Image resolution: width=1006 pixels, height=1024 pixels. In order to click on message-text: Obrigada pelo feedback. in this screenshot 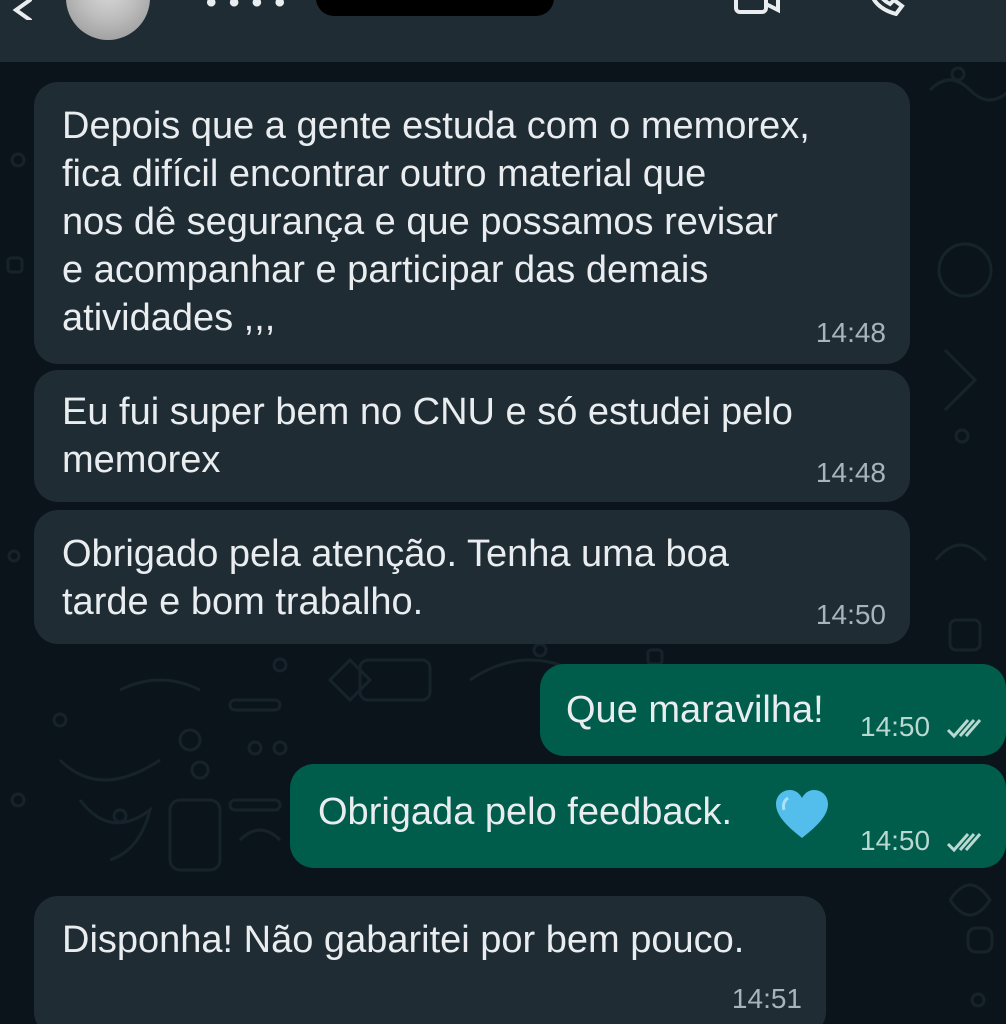, I will do `click(525, 812)`.